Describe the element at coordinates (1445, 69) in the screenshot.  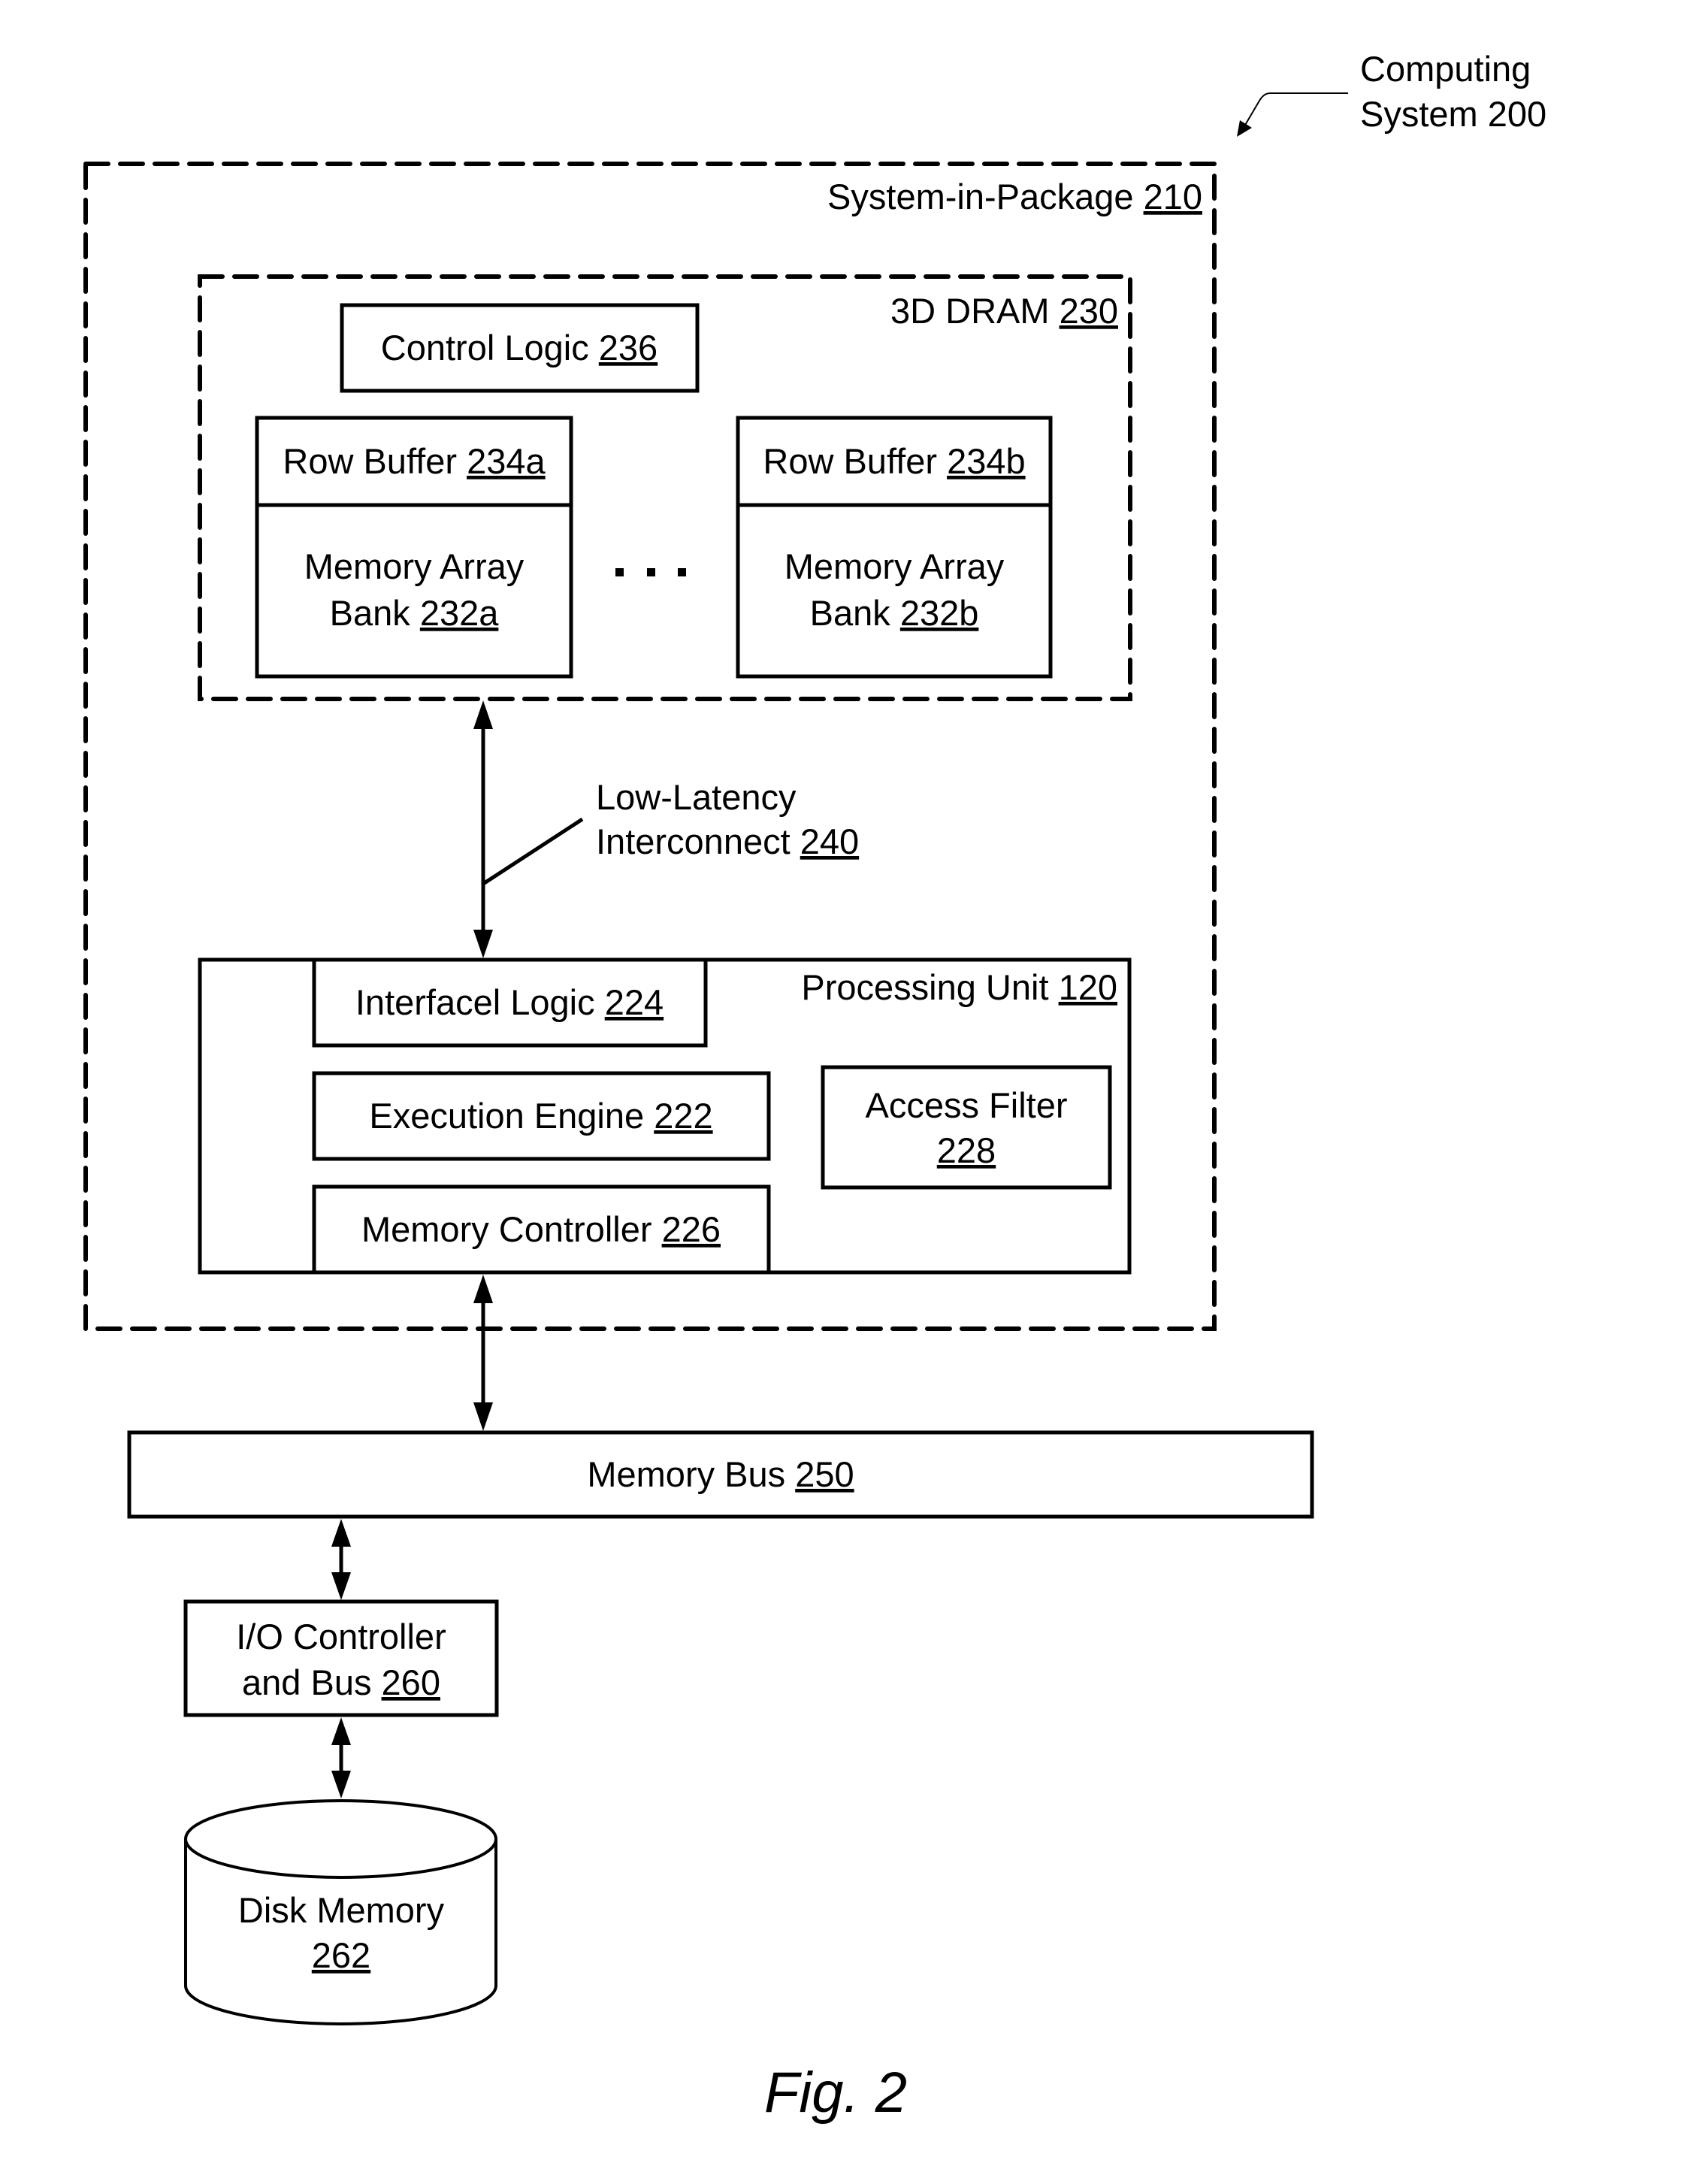
I see `computing-system-label-line1: Computing` at that location.